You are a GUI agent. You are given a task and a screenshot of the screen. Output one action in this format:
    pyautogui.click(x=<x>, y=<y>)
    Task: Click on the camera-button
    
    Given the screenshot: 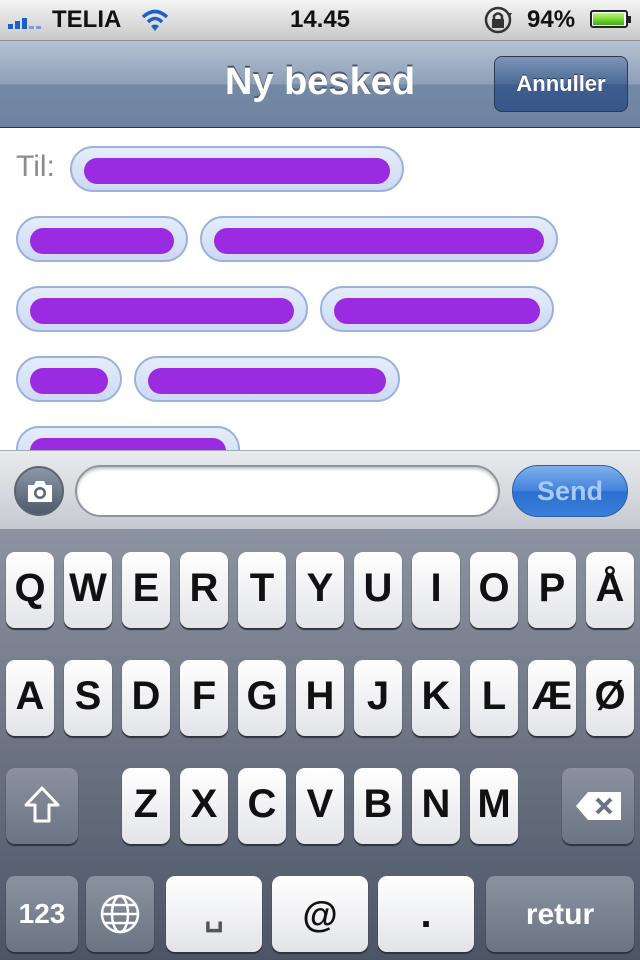 What is the action you would take?
    pyautogui.click(x=39, y=491)
    